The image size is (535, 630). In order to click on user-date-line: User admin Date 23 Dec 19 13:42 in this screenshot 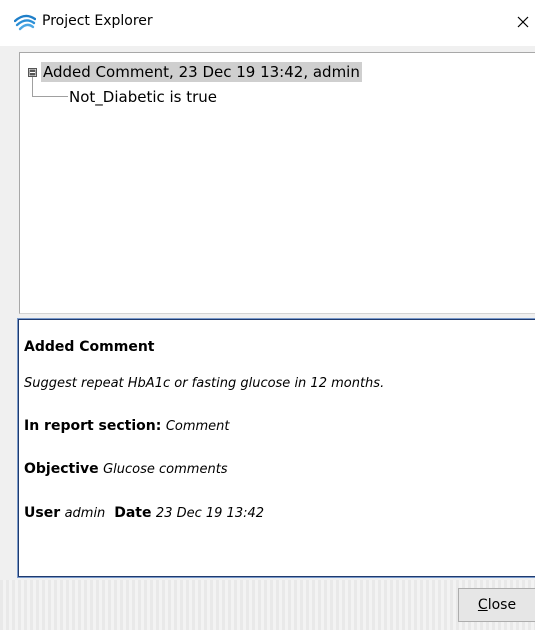, I will do `click(144, 513)`.